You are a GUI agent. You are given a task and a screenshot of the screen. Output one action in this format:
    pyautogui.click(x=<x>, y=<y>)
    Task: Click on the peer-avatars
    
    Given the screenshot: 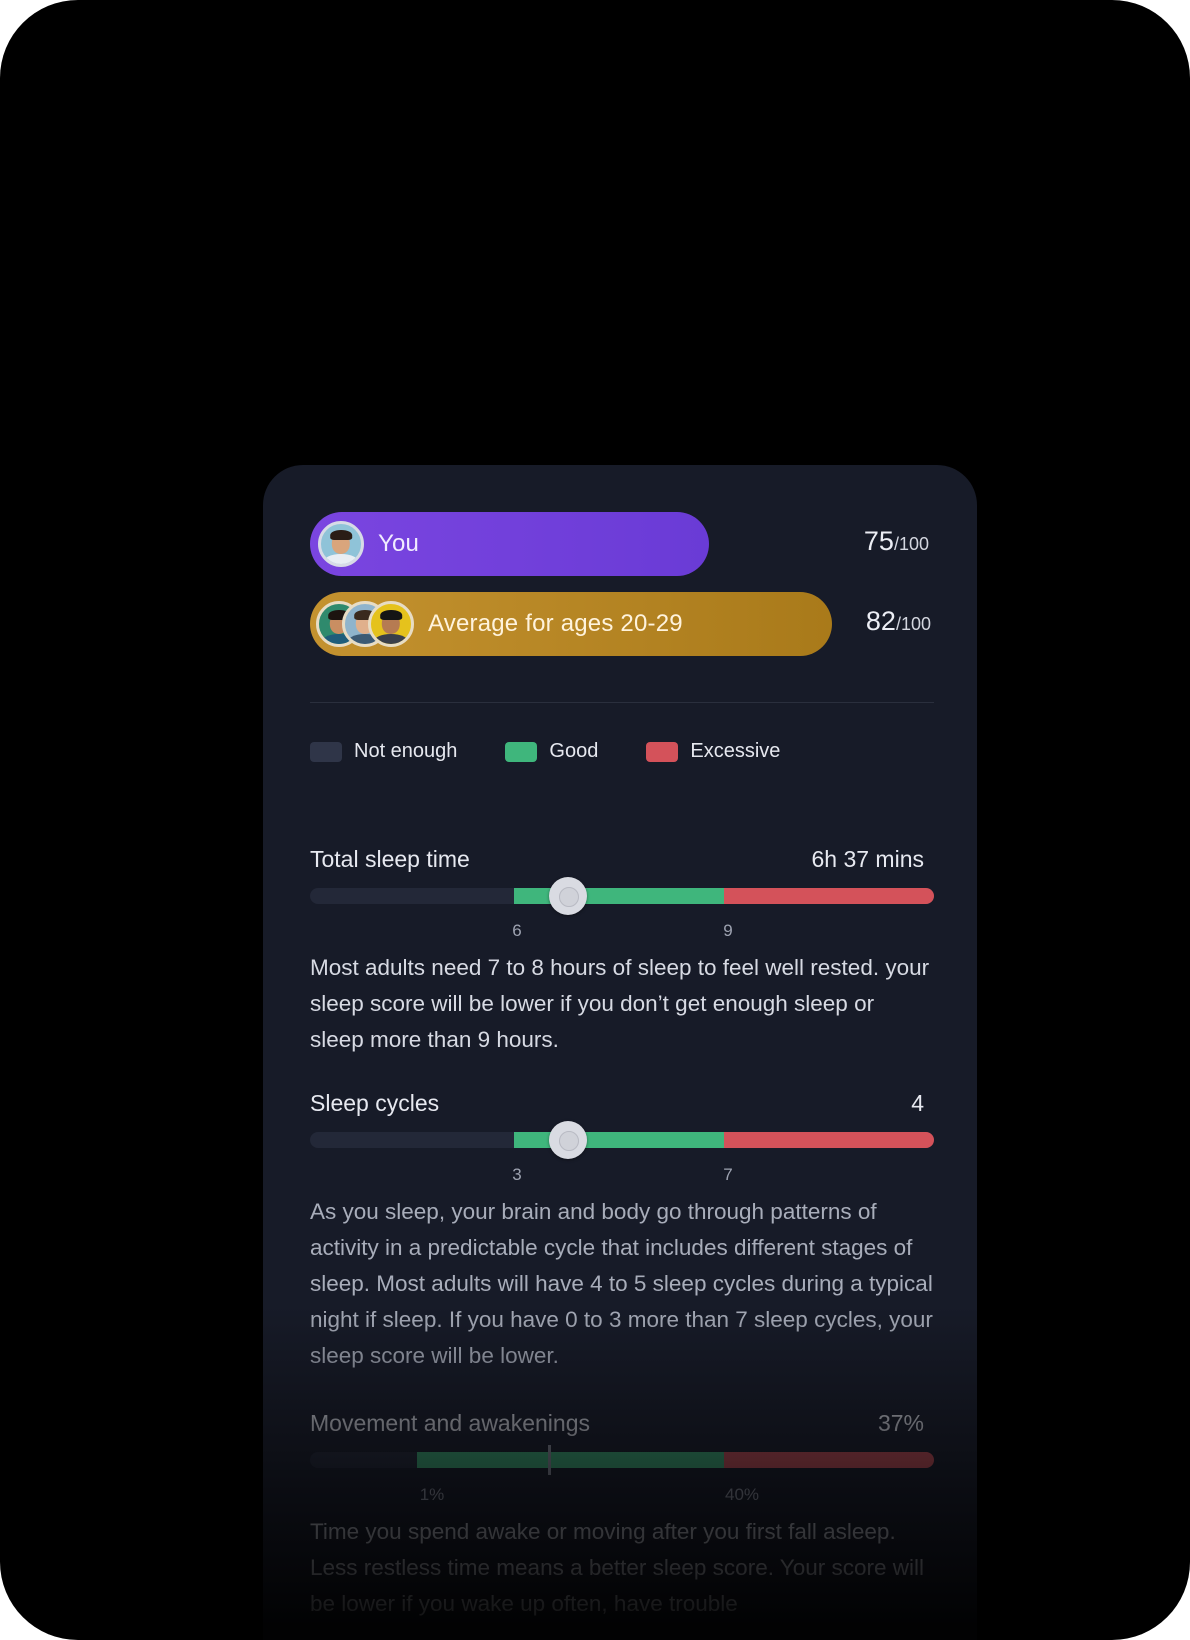 What is the action you would take?
    pyautogui.click(x=365, y=624)
    